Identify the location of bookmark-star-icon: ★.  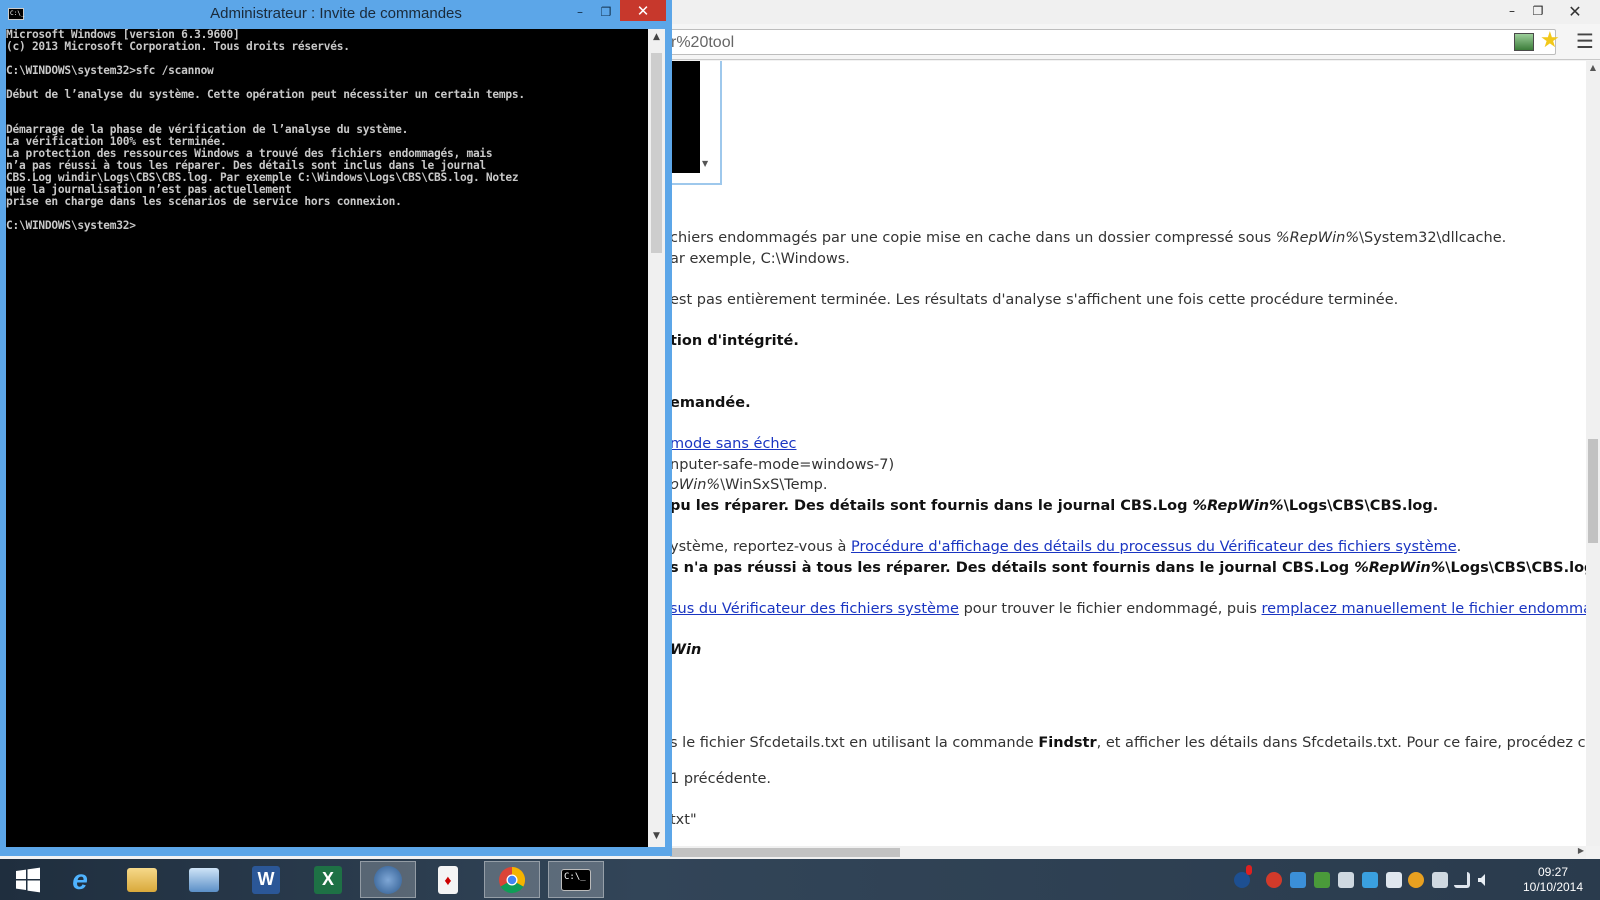
(1550, 41).